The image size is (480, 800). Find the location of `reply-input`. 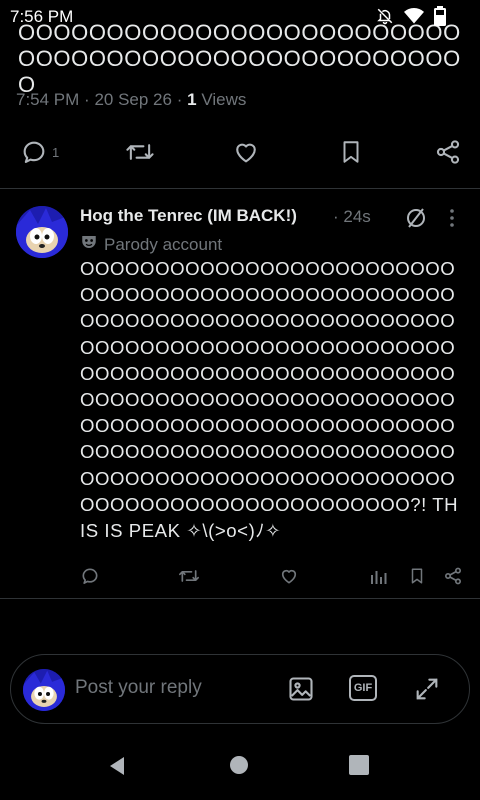

reply-input is located at coordinates (175, 688).